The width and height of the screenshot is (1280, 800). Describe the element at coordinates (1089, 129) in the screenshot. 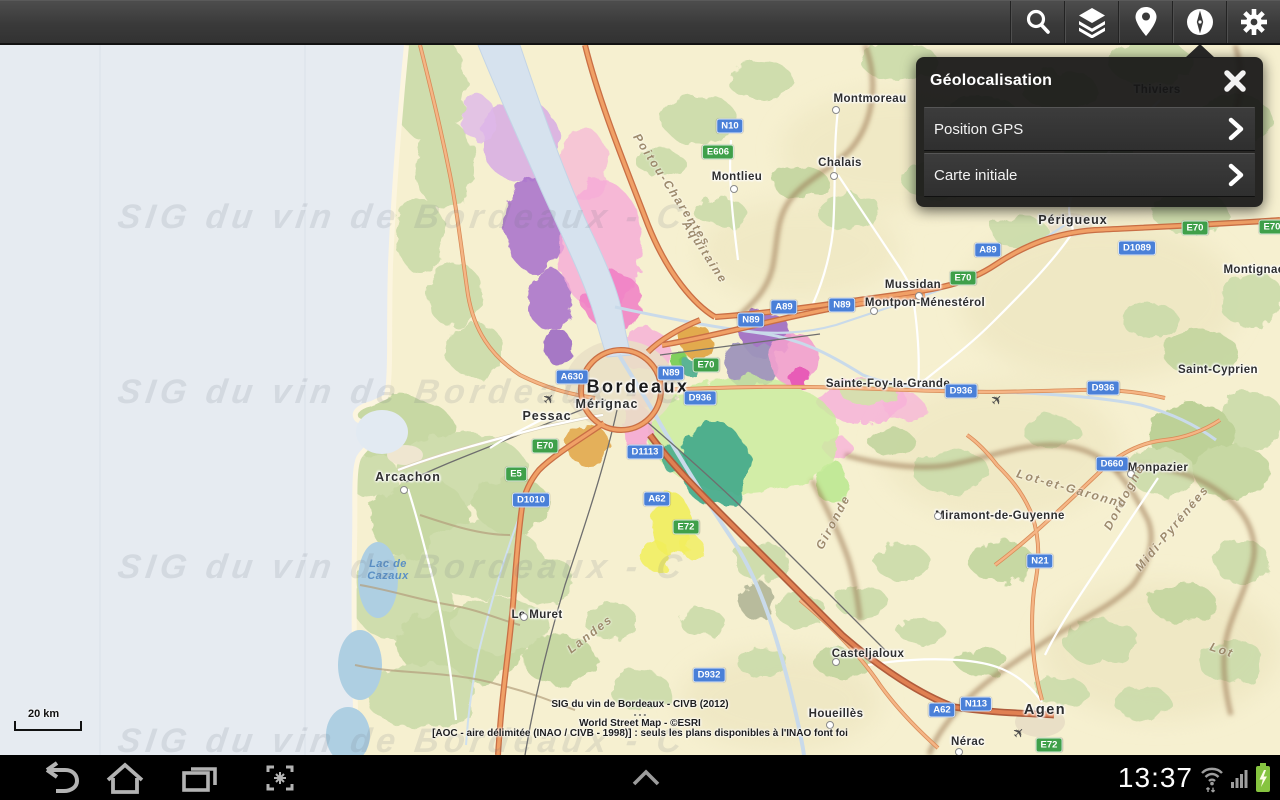

I see `popup-item-position-gps: Position GPS` at that location.